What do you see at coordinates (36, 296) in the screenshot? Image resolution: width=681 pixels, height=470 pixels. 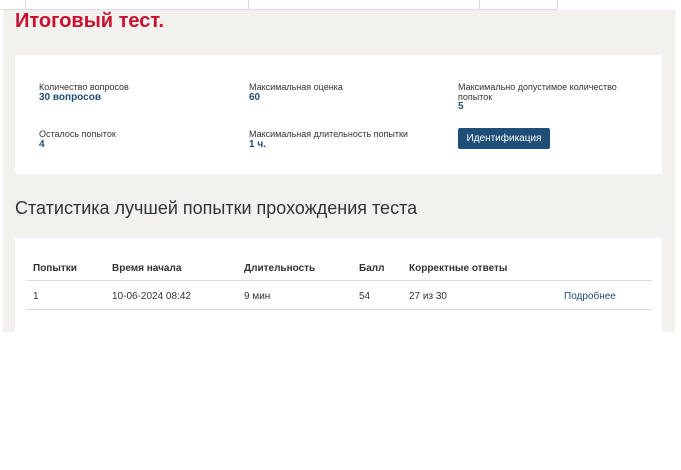 I see `cell-attempt: 1` at bounding box center [36, 296].